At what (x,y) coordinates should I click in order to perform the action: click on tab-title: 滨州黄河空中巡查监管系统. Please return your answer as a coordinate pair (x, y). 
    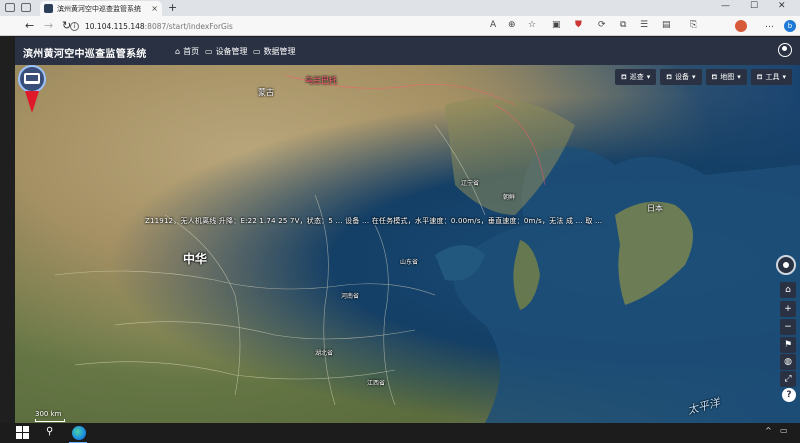
    Looking at the image, I should click on (99, 8).